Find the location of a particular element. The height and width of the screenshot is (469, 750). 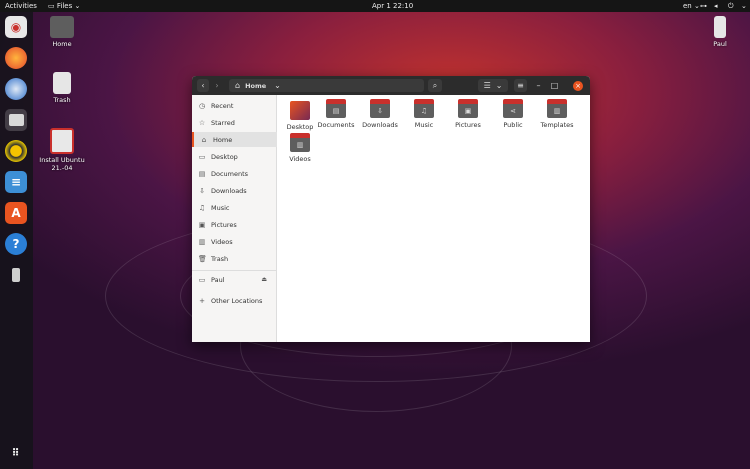

download-icon: ⇩ is located at coordinates (202, 190).